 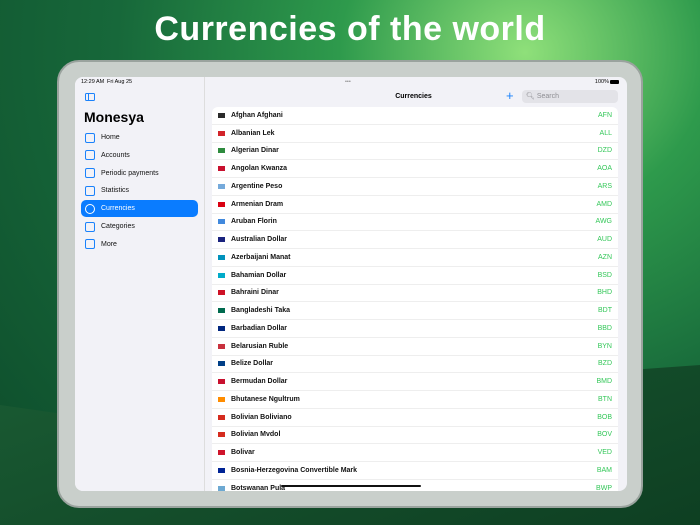 What do you see at coordinates (351, 486) in the screenshot?
I see `home-indicator` at bounding box center [351, 486].